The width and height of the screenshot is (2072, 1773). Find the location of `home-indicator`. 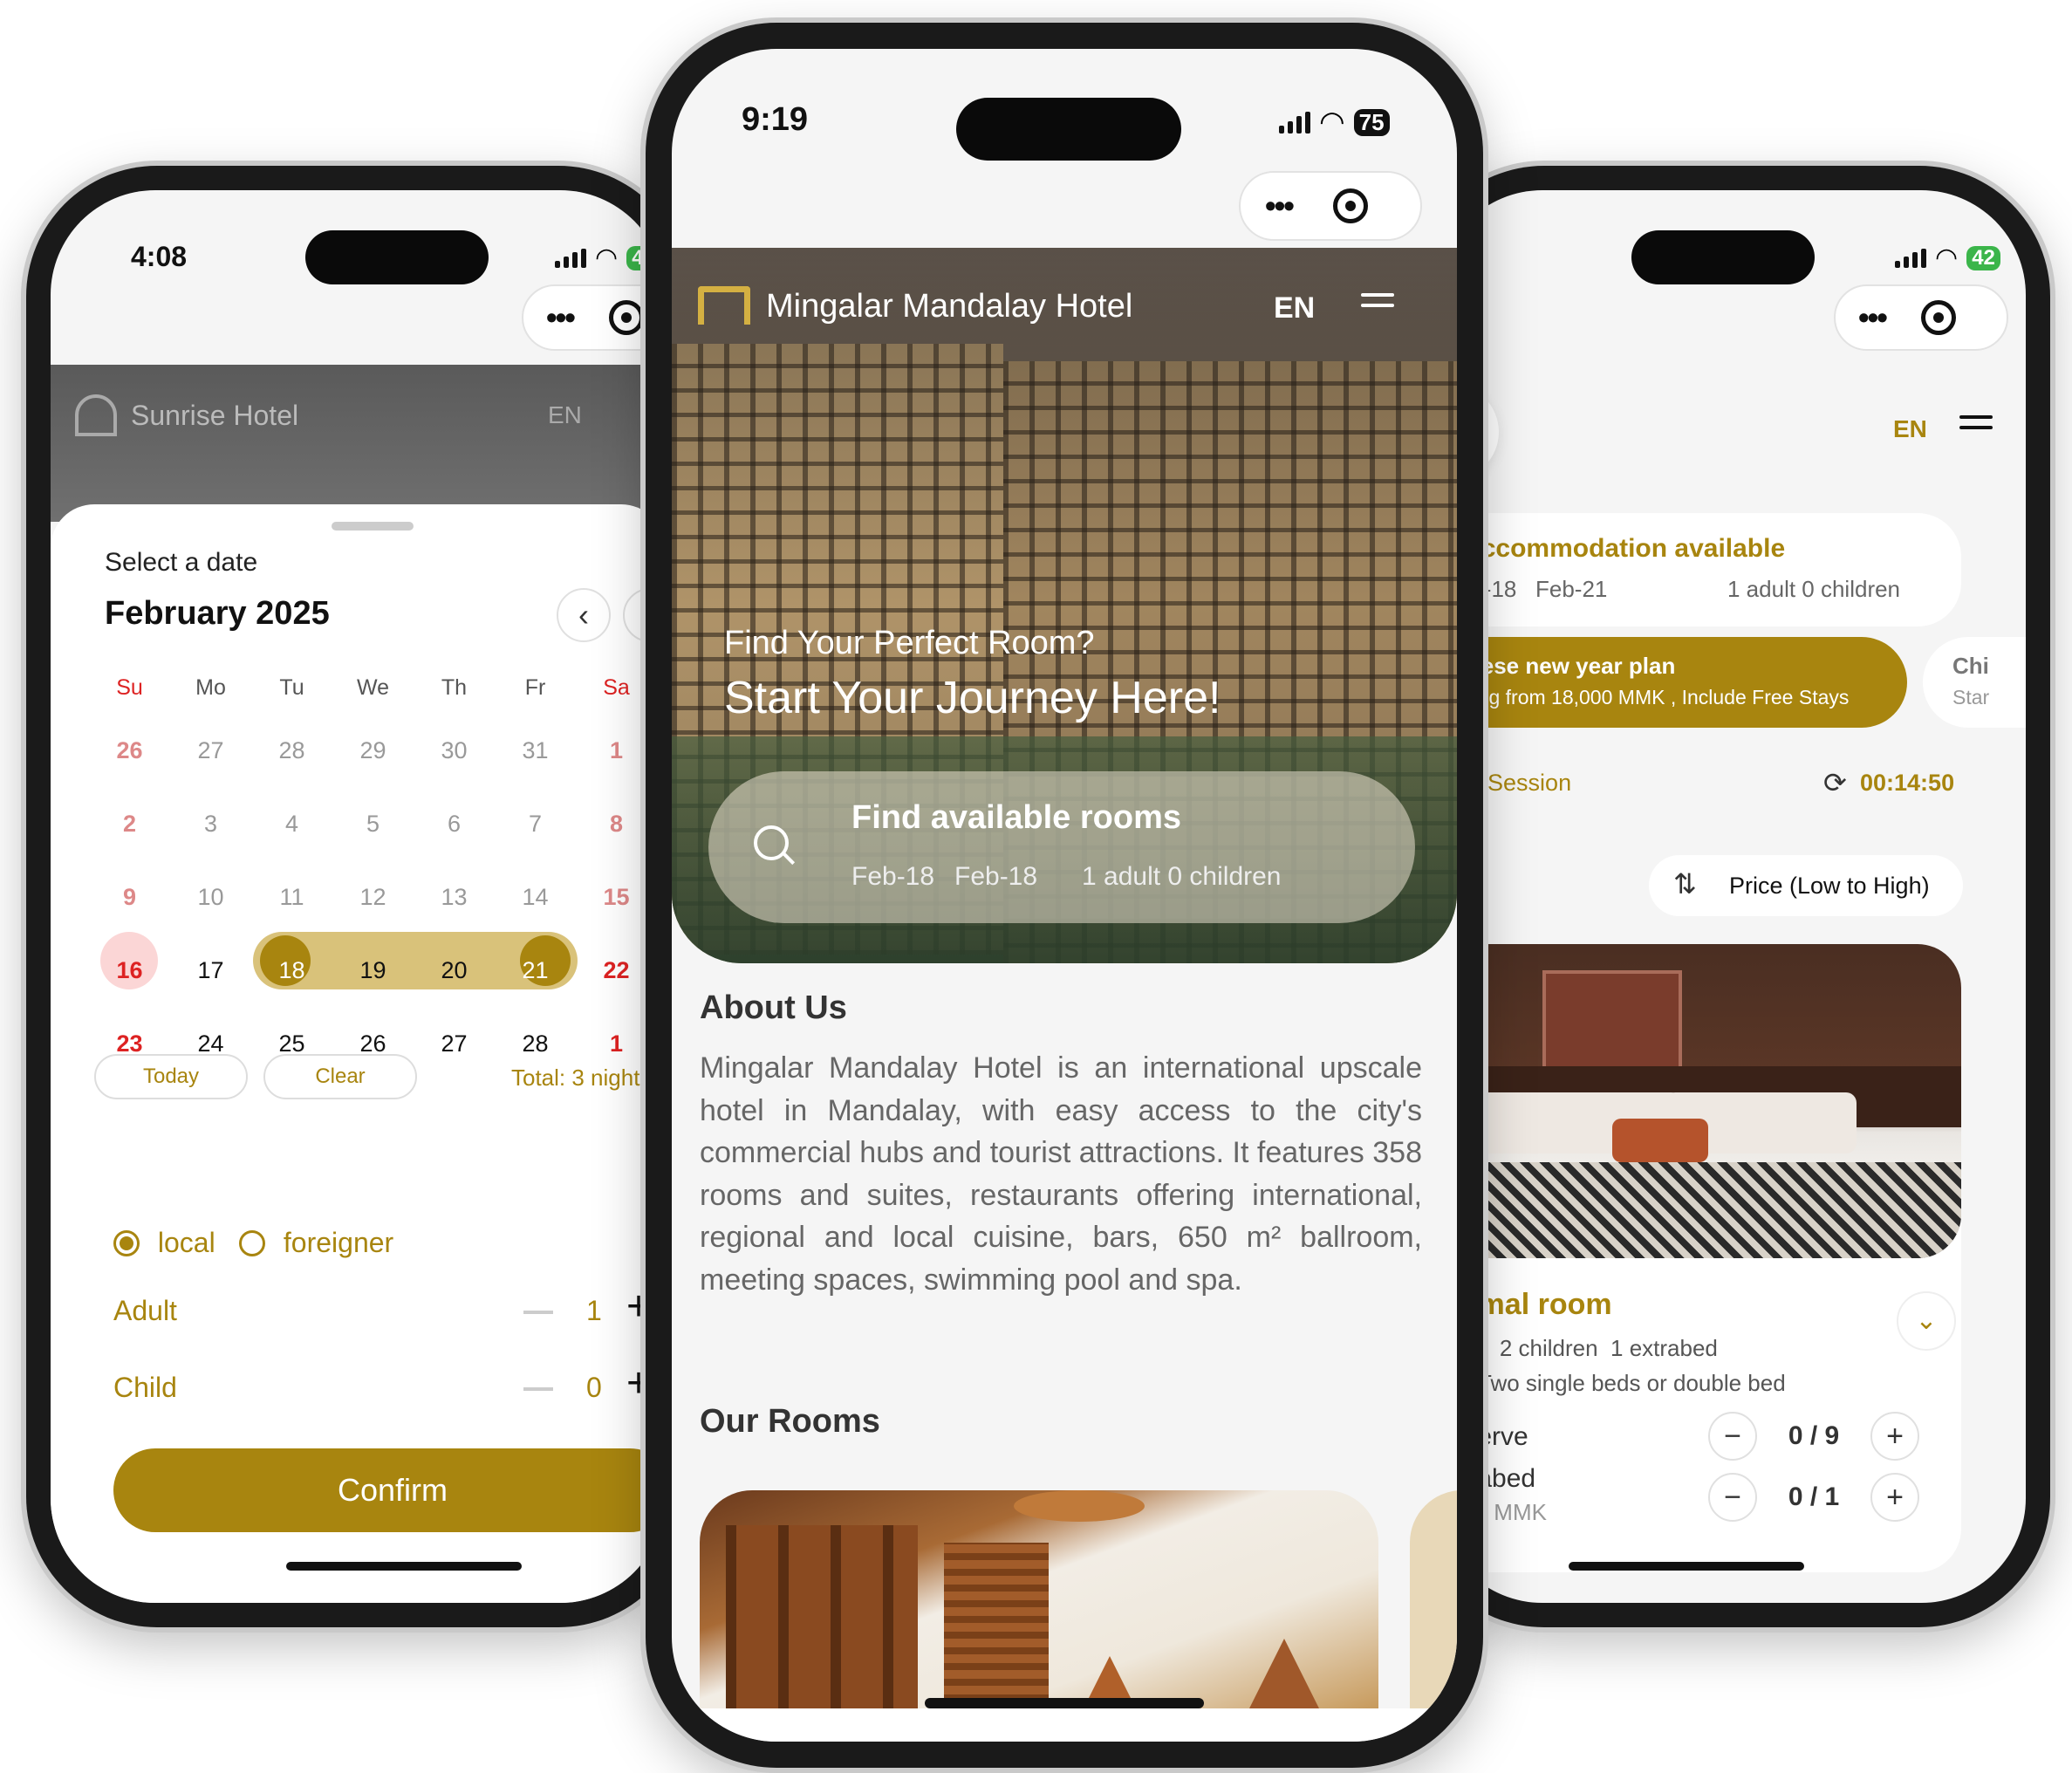

home-indicator is located at coordinates (1687, 1566).